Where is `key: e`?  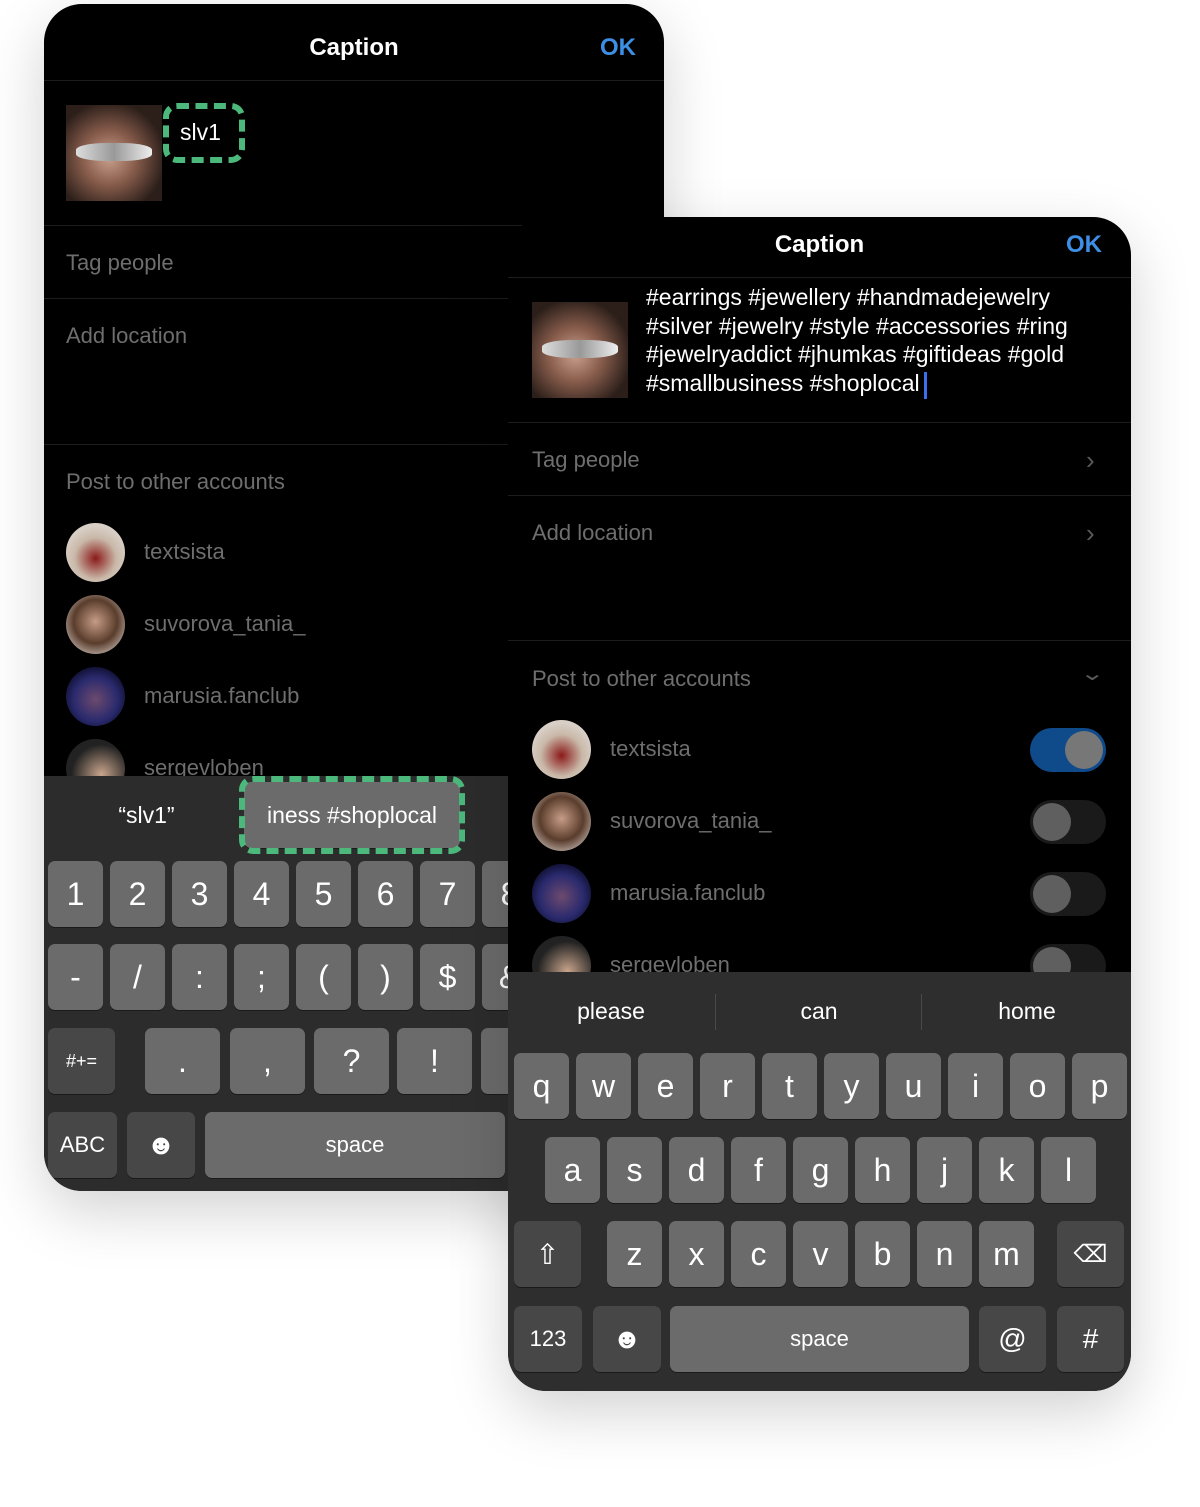 key: e is located at coordinates (665, 1086).